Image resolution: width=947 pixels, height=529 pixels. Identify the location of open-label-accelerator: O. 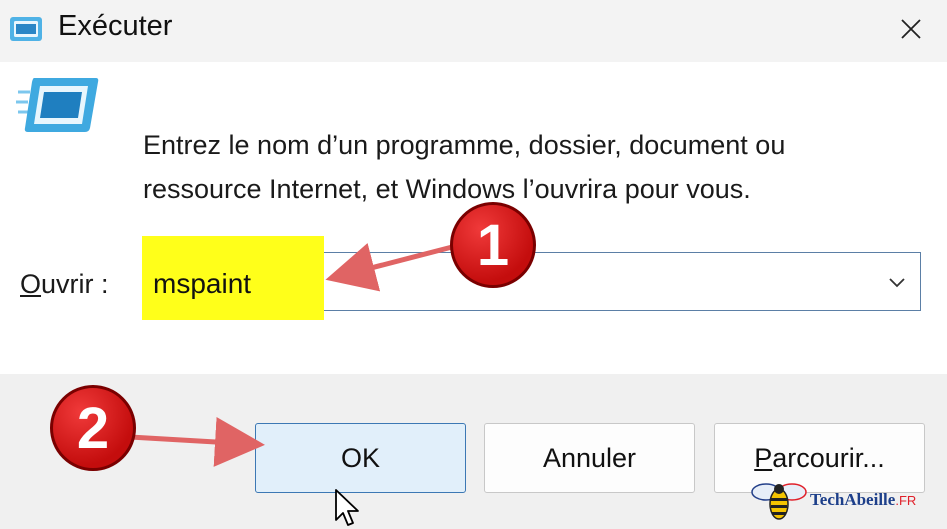
(31, 284).